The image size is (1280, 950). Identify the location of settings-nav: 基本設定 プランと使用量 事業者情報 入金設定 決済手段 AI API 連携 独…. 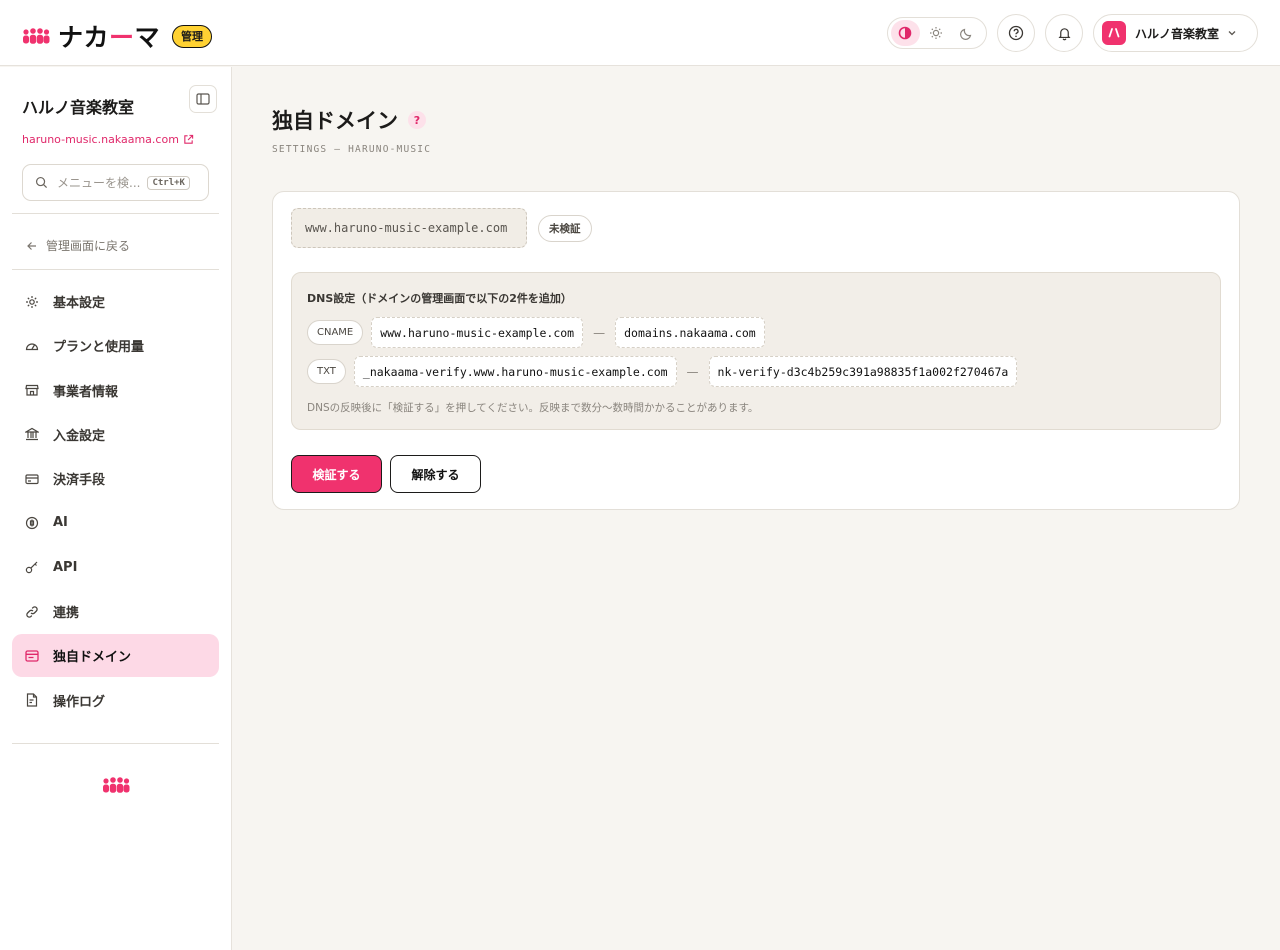
(115, 501).